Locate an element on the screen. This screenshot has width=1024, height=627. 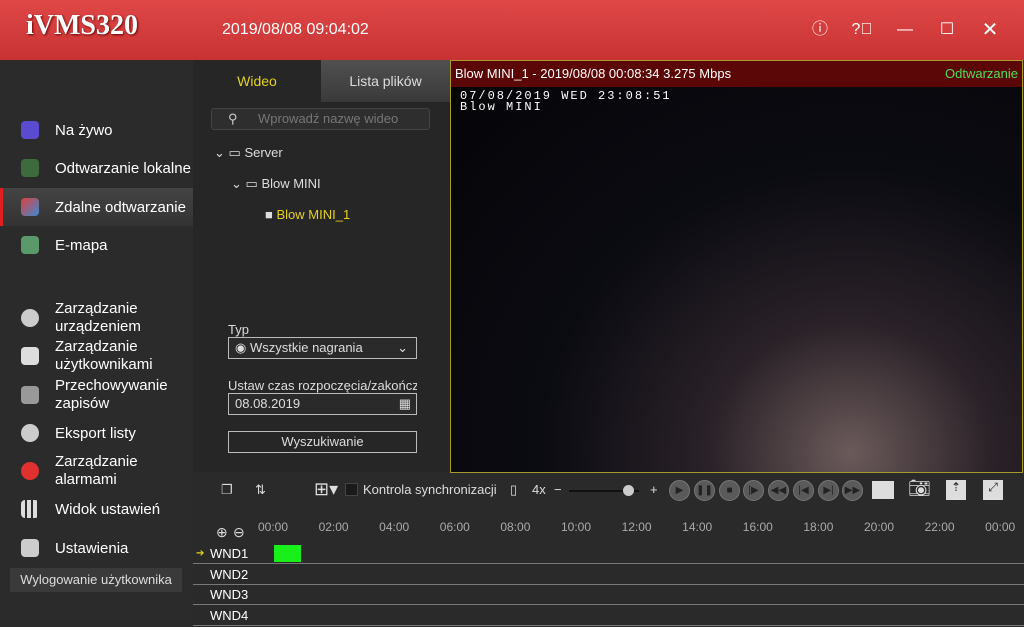
time-tick: 04:00 is located at coordinates (394, 527).